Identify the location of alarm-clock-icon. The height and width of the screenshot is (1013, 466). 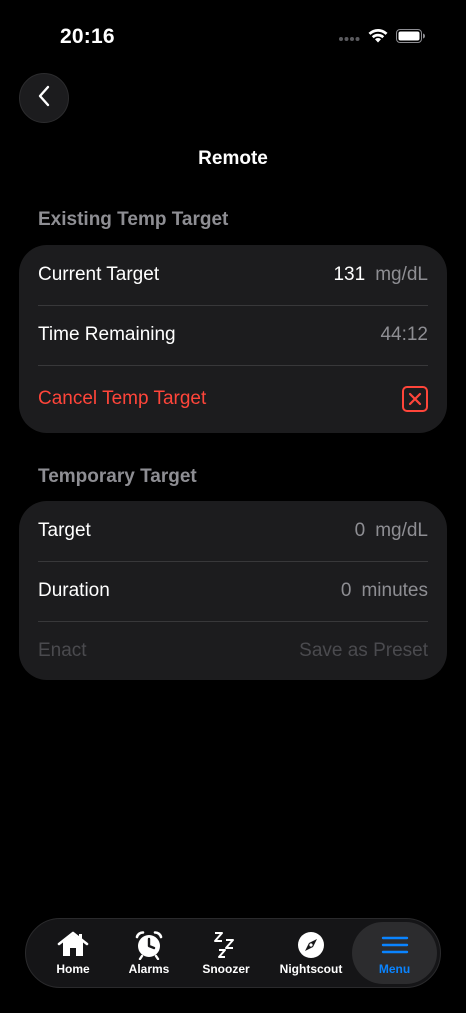
(149, 945).